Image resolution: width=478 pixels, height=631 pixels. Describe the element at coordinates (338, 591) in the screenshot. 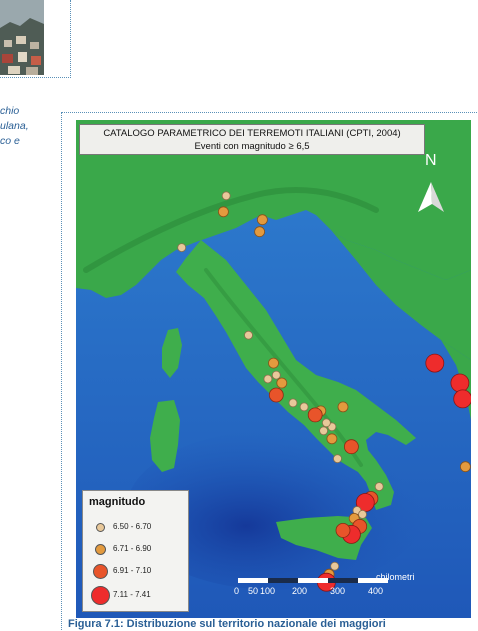

I see `scale-tick: 300` at that location.